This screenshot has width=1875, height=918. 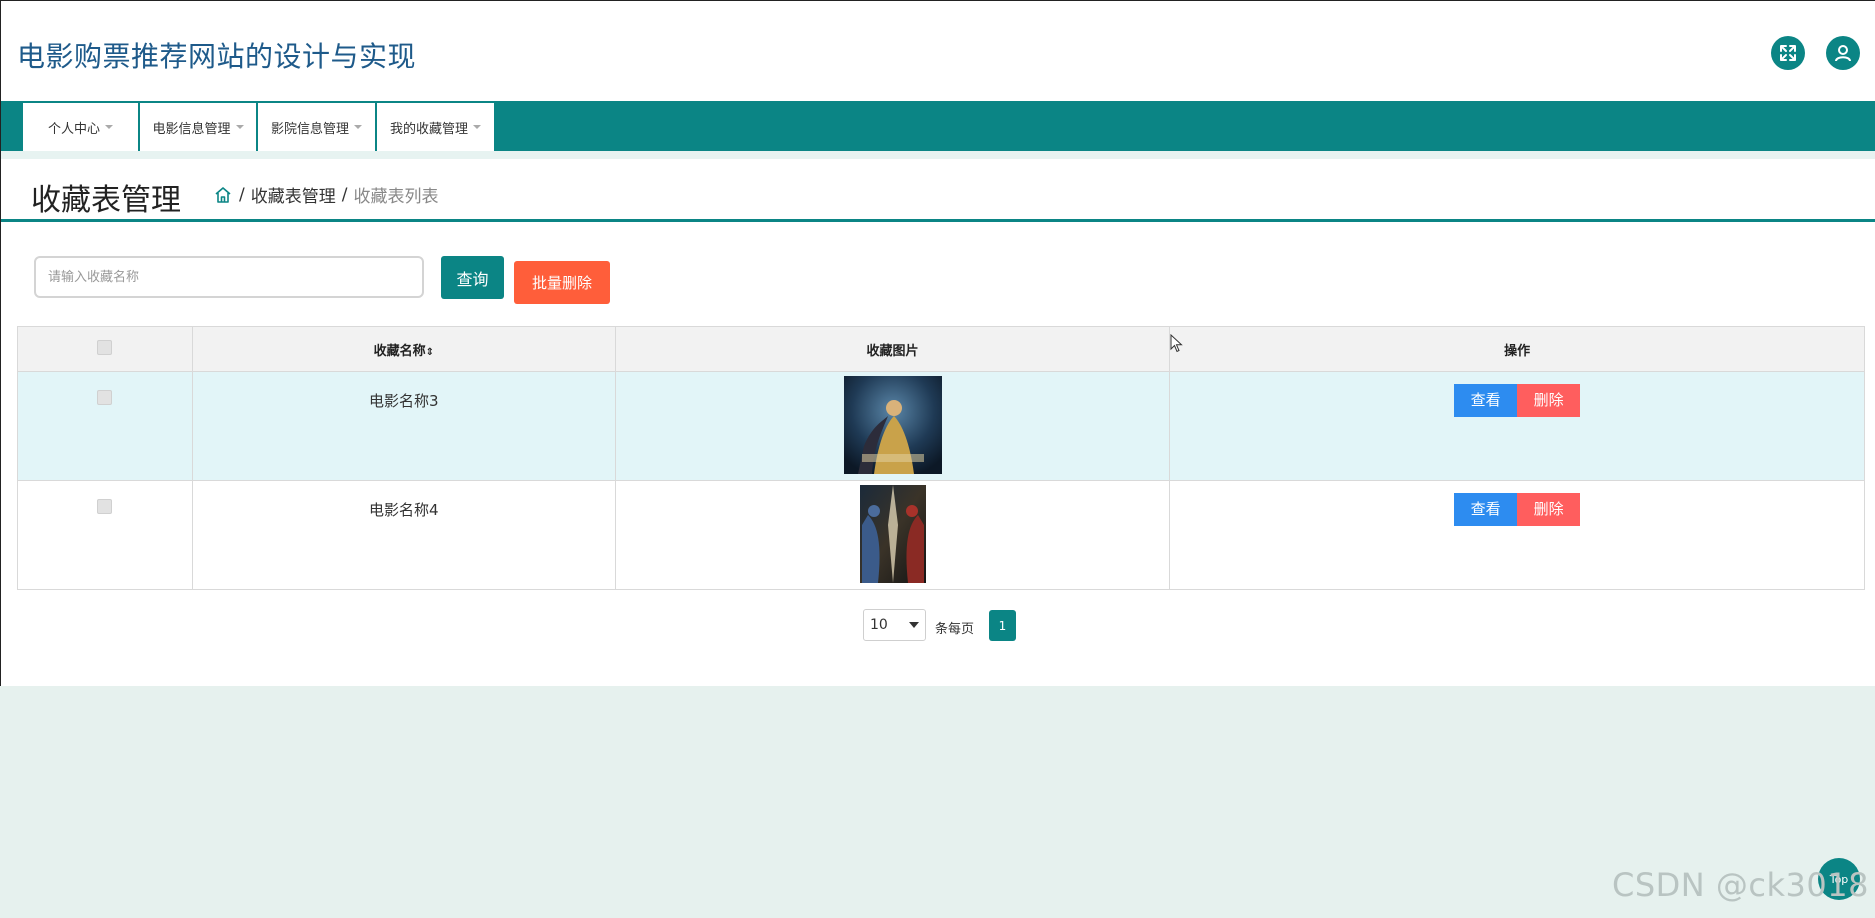 I want to click on search-input, so click(x=229, y=277).